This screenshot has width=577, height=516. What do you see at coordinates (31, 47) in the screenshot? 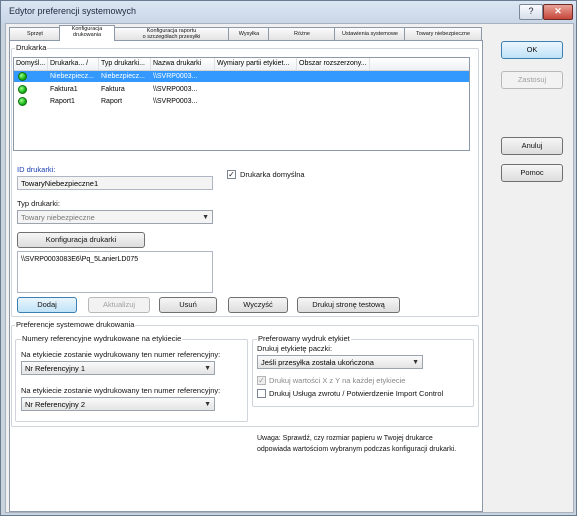
I see `printer-group-label: Drukarka` at bounding box center [31, 47].